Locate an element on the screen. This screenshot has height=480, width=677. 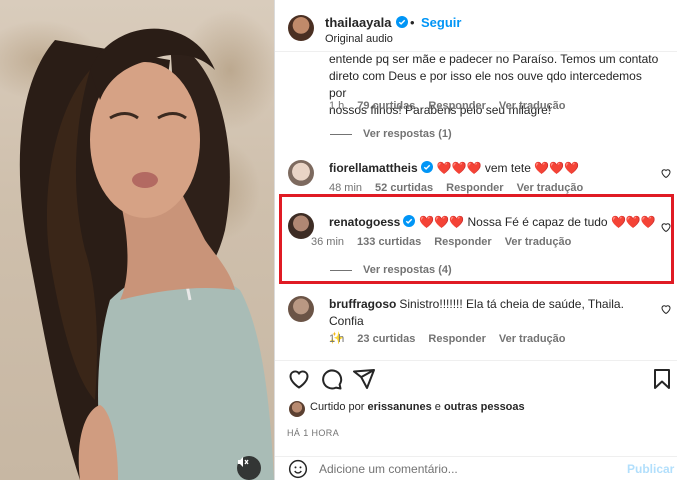
author-username-row: thailaayala is located at coordinates (366, 22).